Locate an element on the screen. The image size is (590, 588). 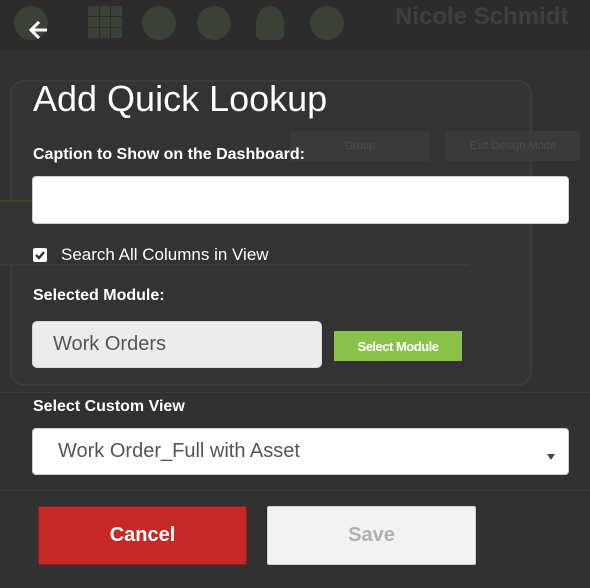
select-module-button: Select Module is located at coordinates (398, 346).